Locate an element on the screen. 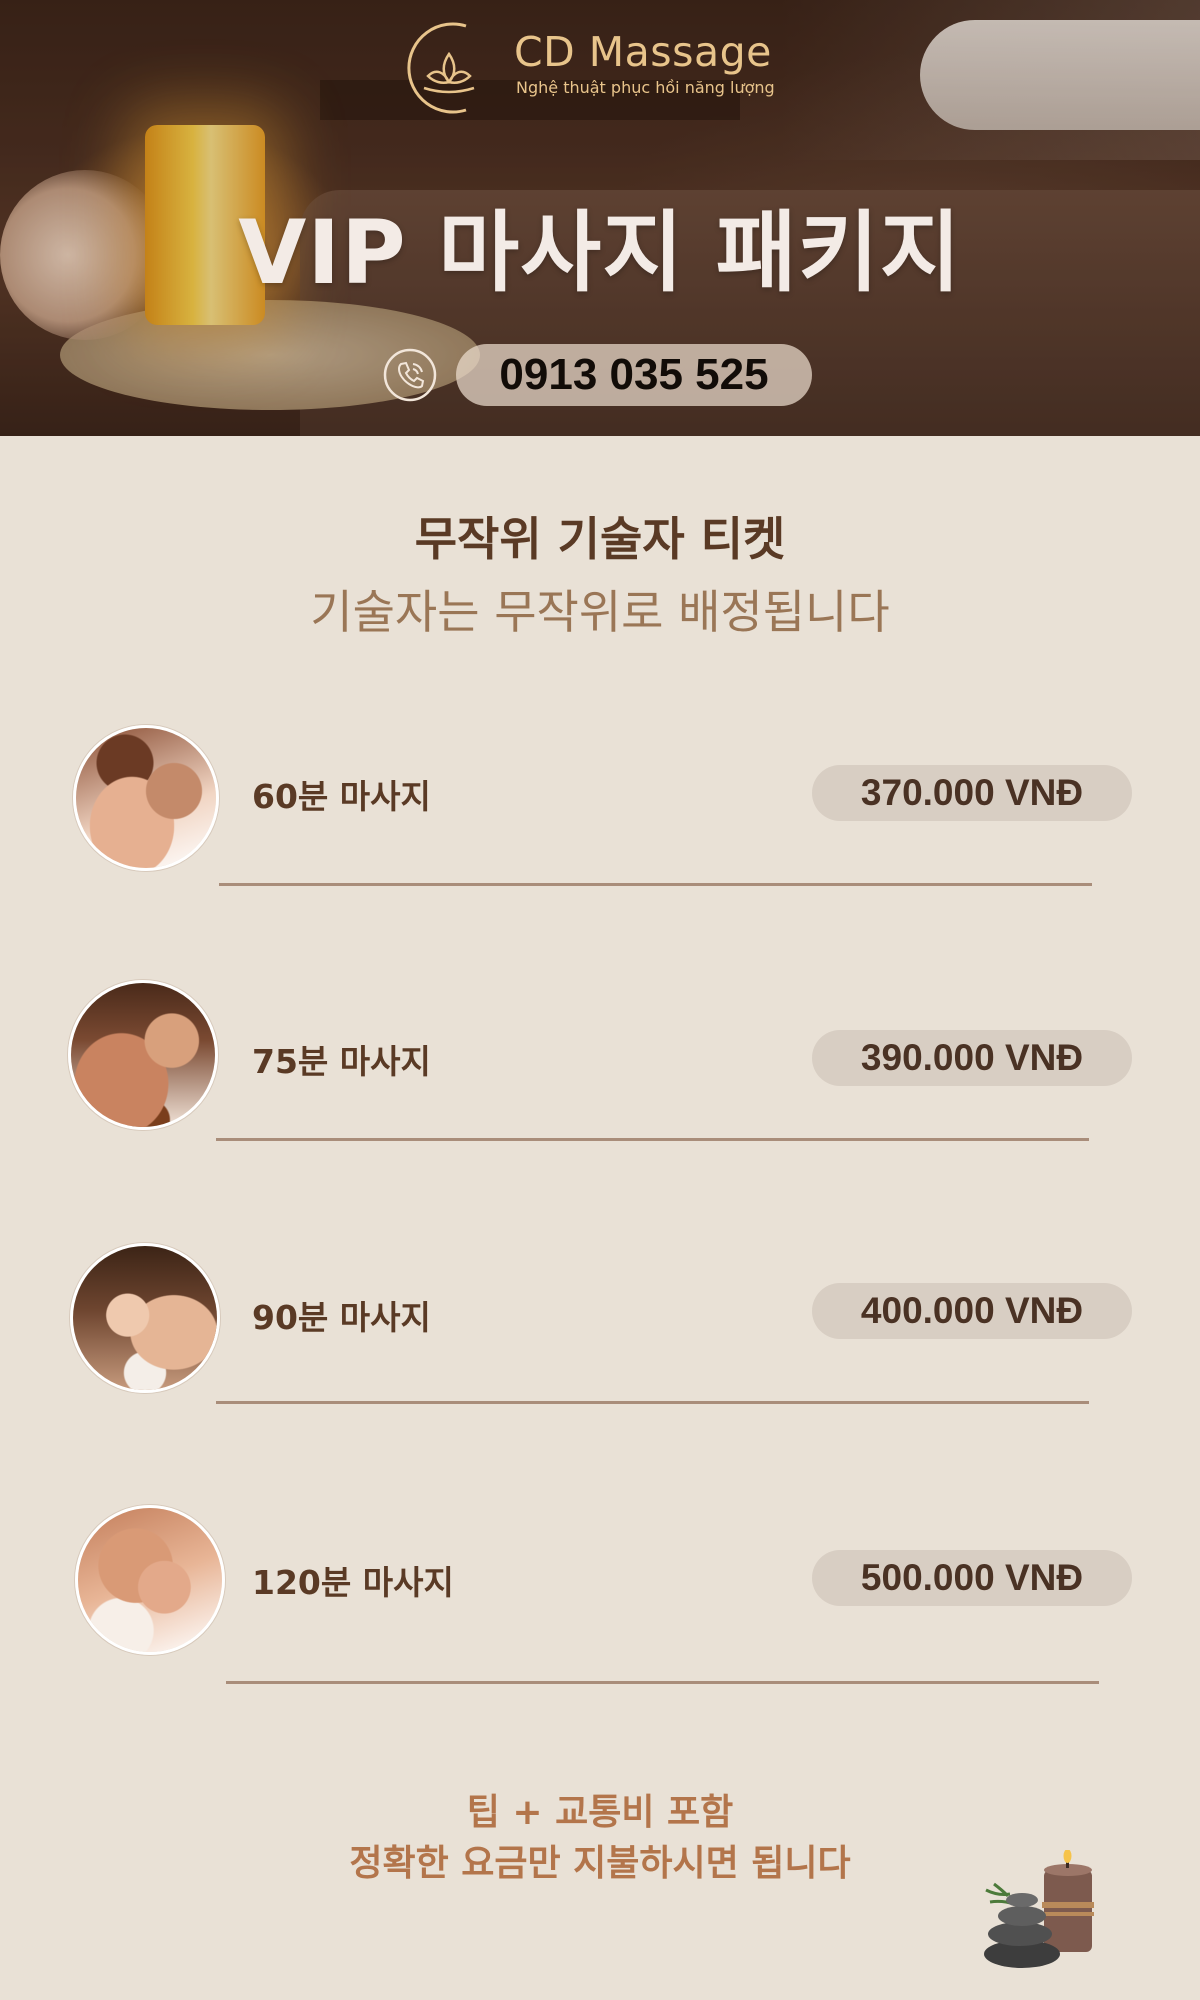 This screenshot has width=1200, height=2000. phone-number: 0913 035 525 is located at coordinates (634, 375).